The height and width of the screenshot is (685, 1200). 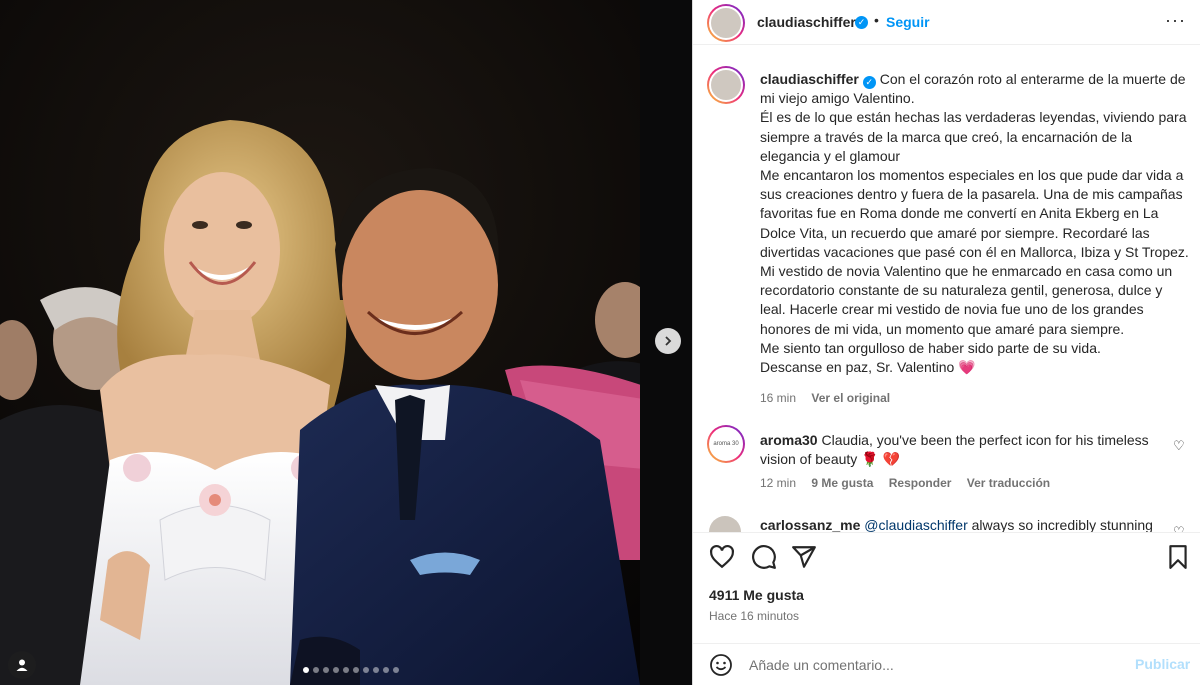 What do you see at coordinates (804, 557) in the screenshot?
I see `share-icon` at bounding box center [804, 557].